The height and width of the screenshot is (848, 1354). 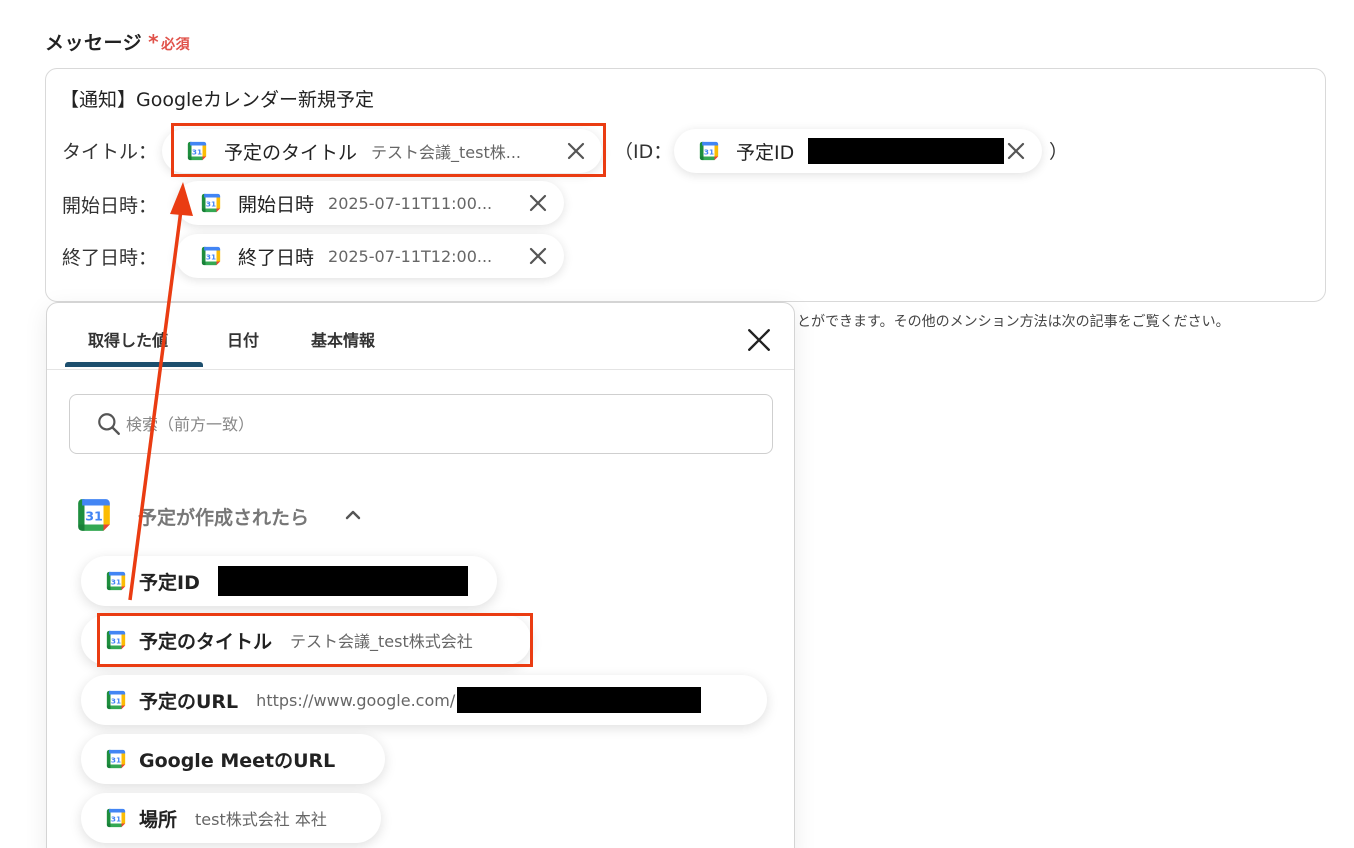 What do you see at coordinates (110, 152) in the screenshot?
I see `title-row-label: タイトル：` at bounding box center [110, 152].